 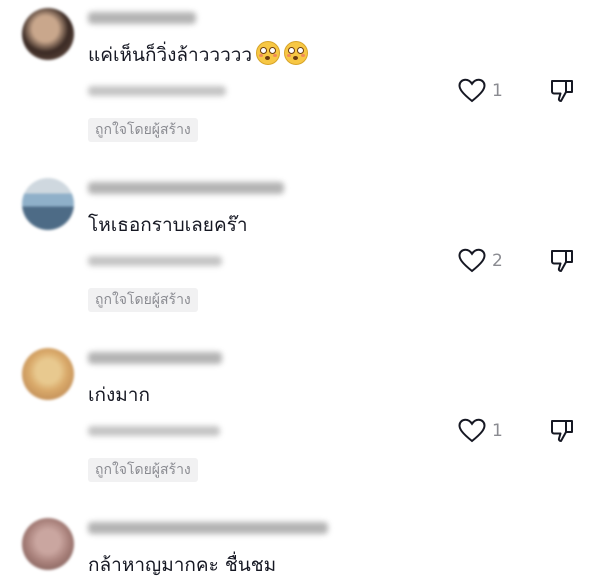 I want to click on like-count: 2, so click(x=497, y=261).